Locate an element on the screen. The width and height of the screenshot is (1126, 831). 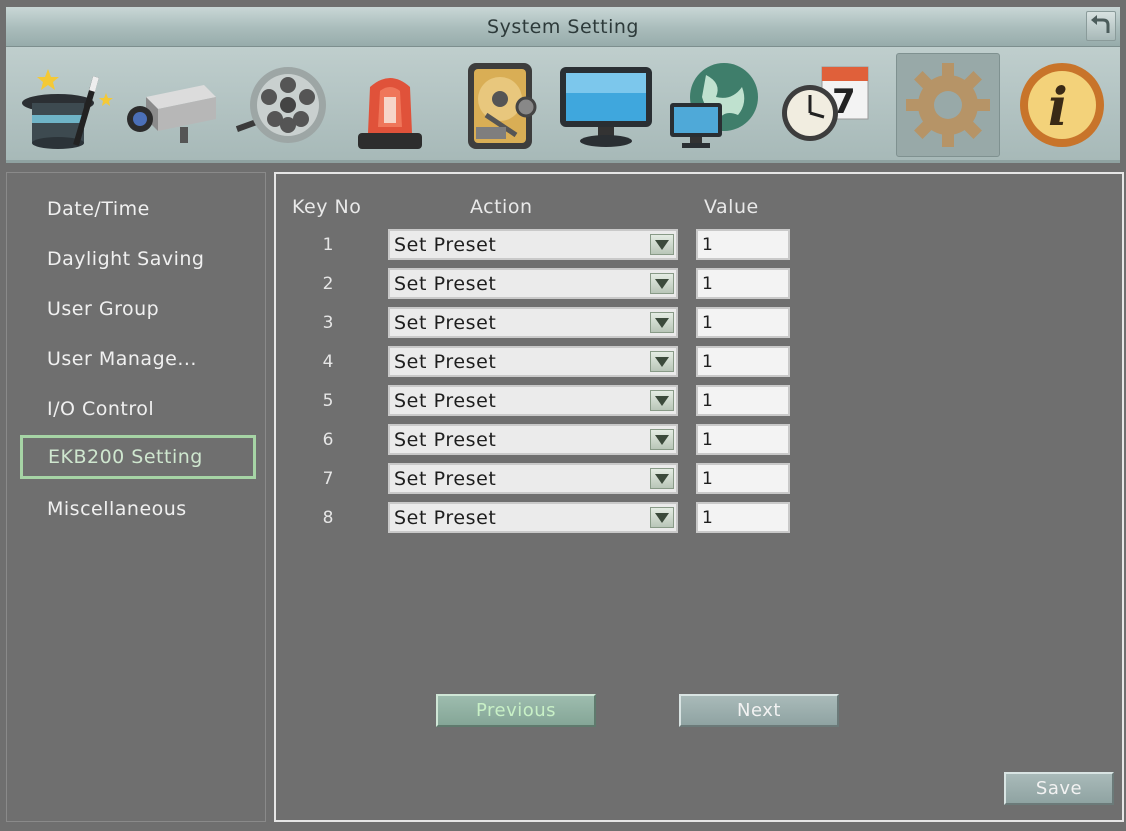
sidebar-item-miscellaneous: Miscellaneous is located at coordinates (138, 509).